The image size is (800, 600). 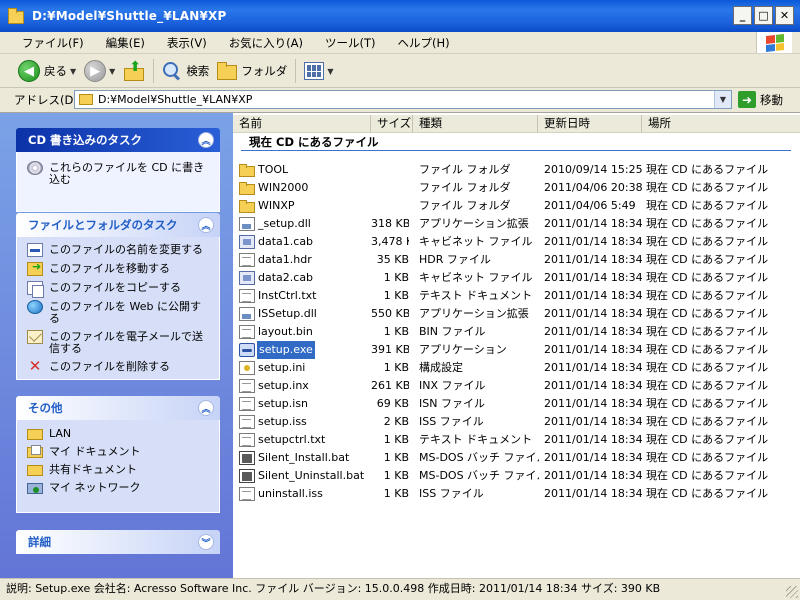 What do you see at coordinates (392, 124) in the screenshot?
I see `column-size: サイズ` at bounding box center [392, 124].